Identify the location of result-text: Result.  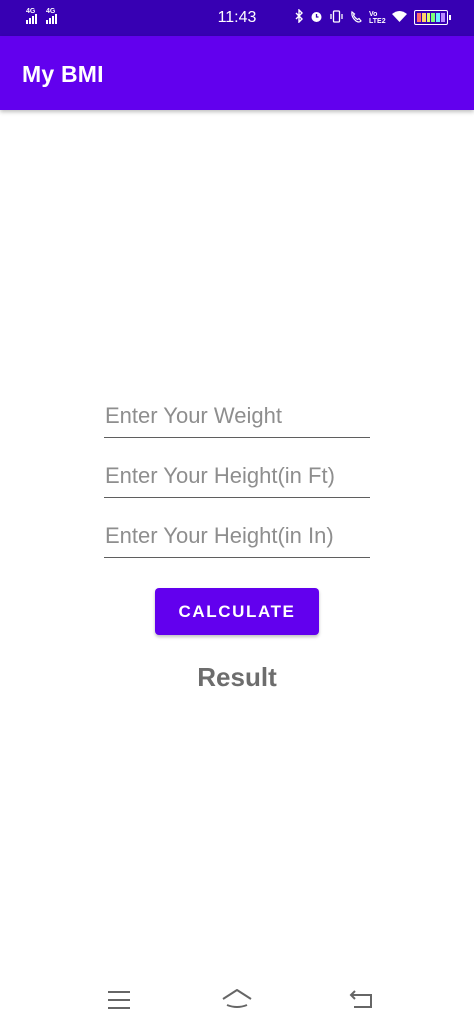
(237, 677).